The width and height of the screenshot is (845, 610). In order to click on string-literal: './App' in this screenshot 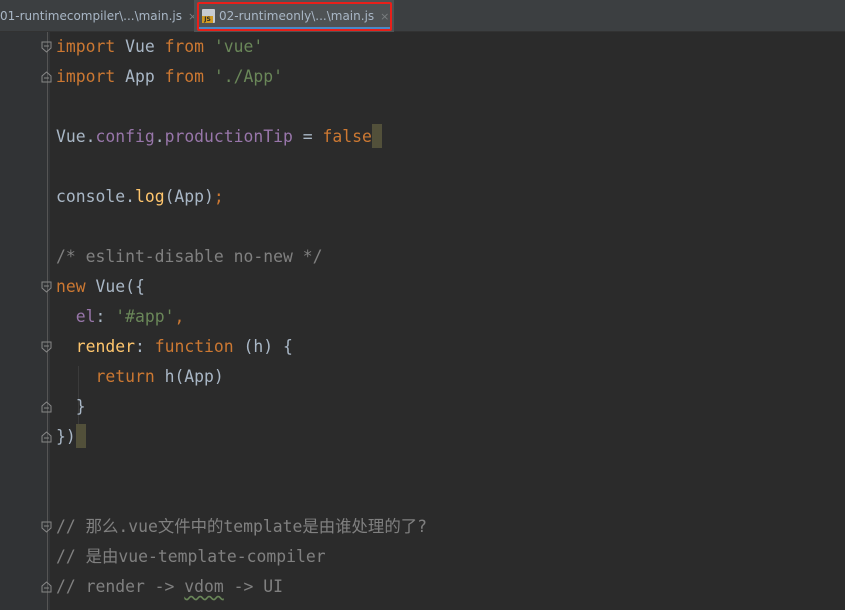, I will do `click(243, 76)`.